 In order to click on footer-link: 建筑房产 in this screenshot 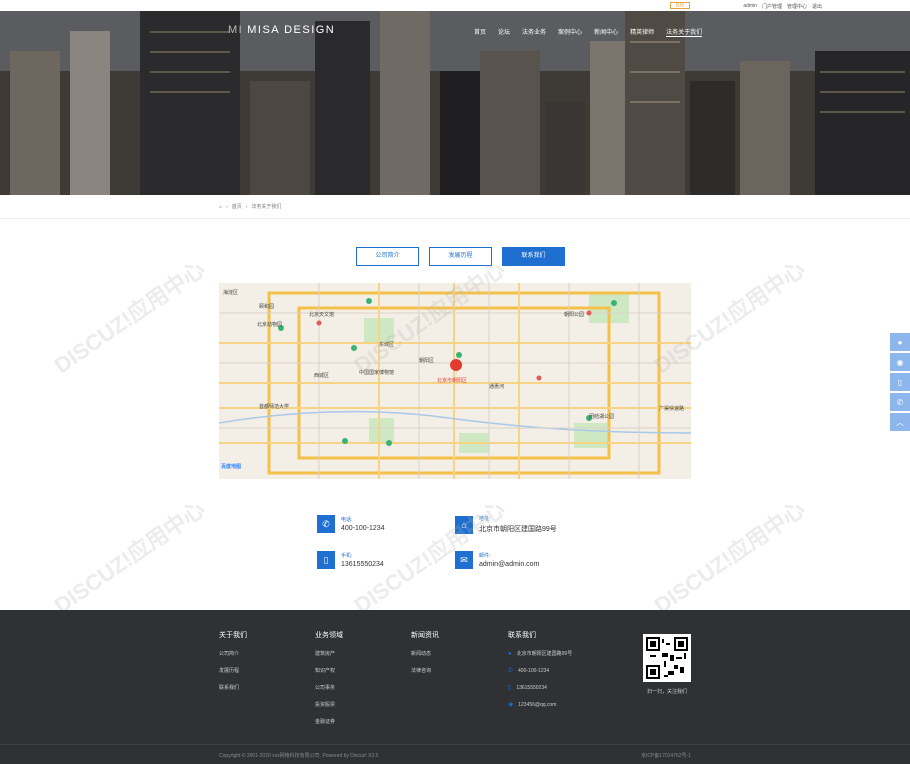, I will do `click(329, 653)`.